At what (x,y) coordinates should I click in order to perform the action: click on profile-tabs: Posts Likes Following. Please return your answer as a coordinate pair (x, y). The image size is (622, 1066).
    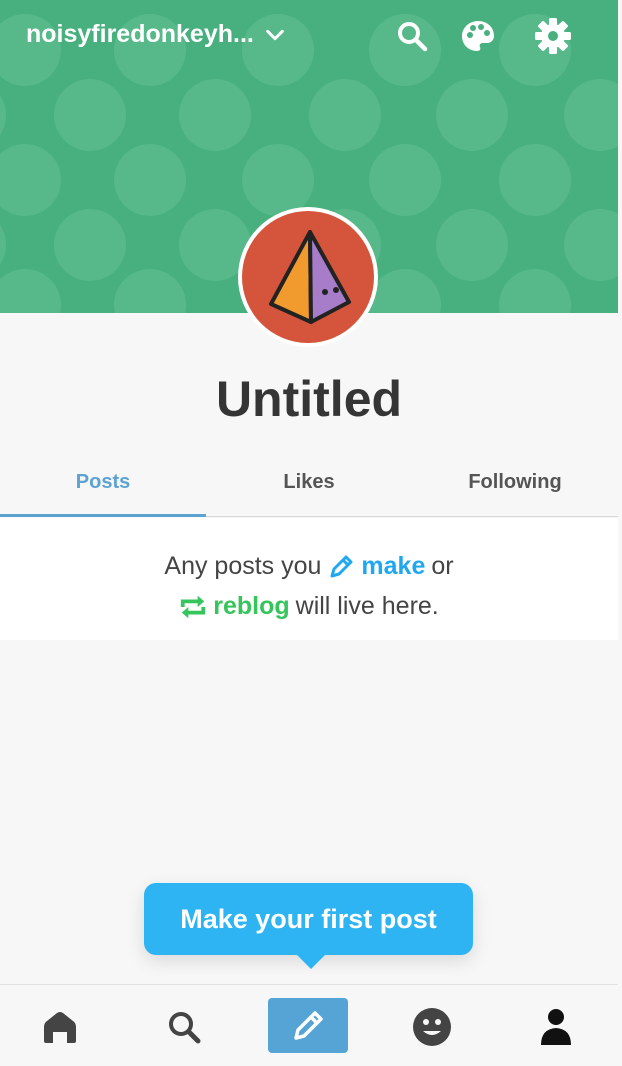
    Looking at the image, I should click on (309, 486).